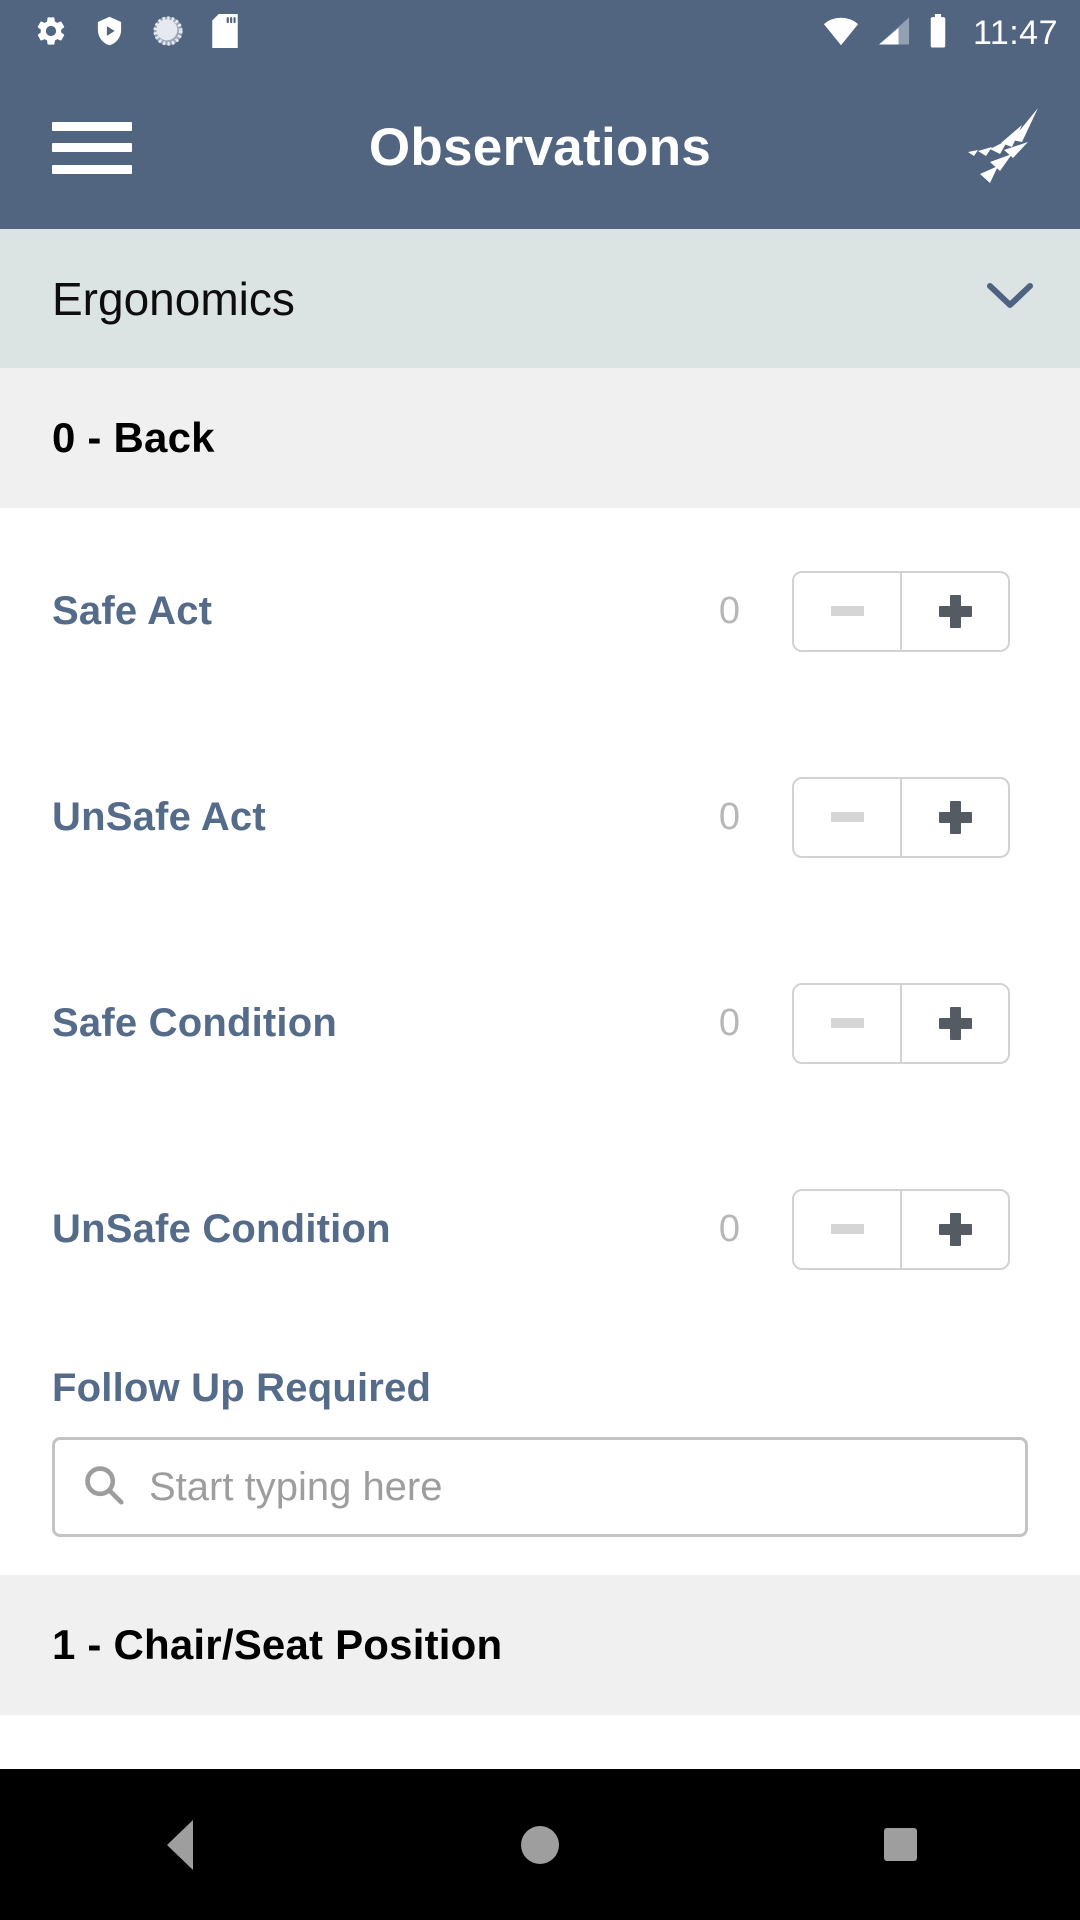  What do you see at coordinates (195, 1022) in the screenshot?
I see `counter-label: Safe Condition` at bounding box center [195, 1022].